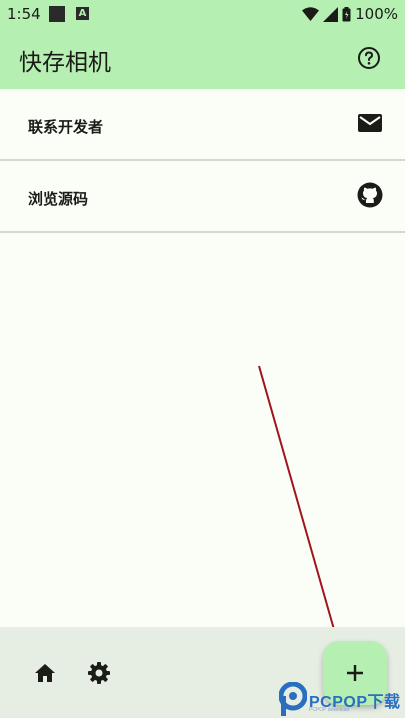  I want to click on watermark-subtext: PCPOP download, so click(329, 710).